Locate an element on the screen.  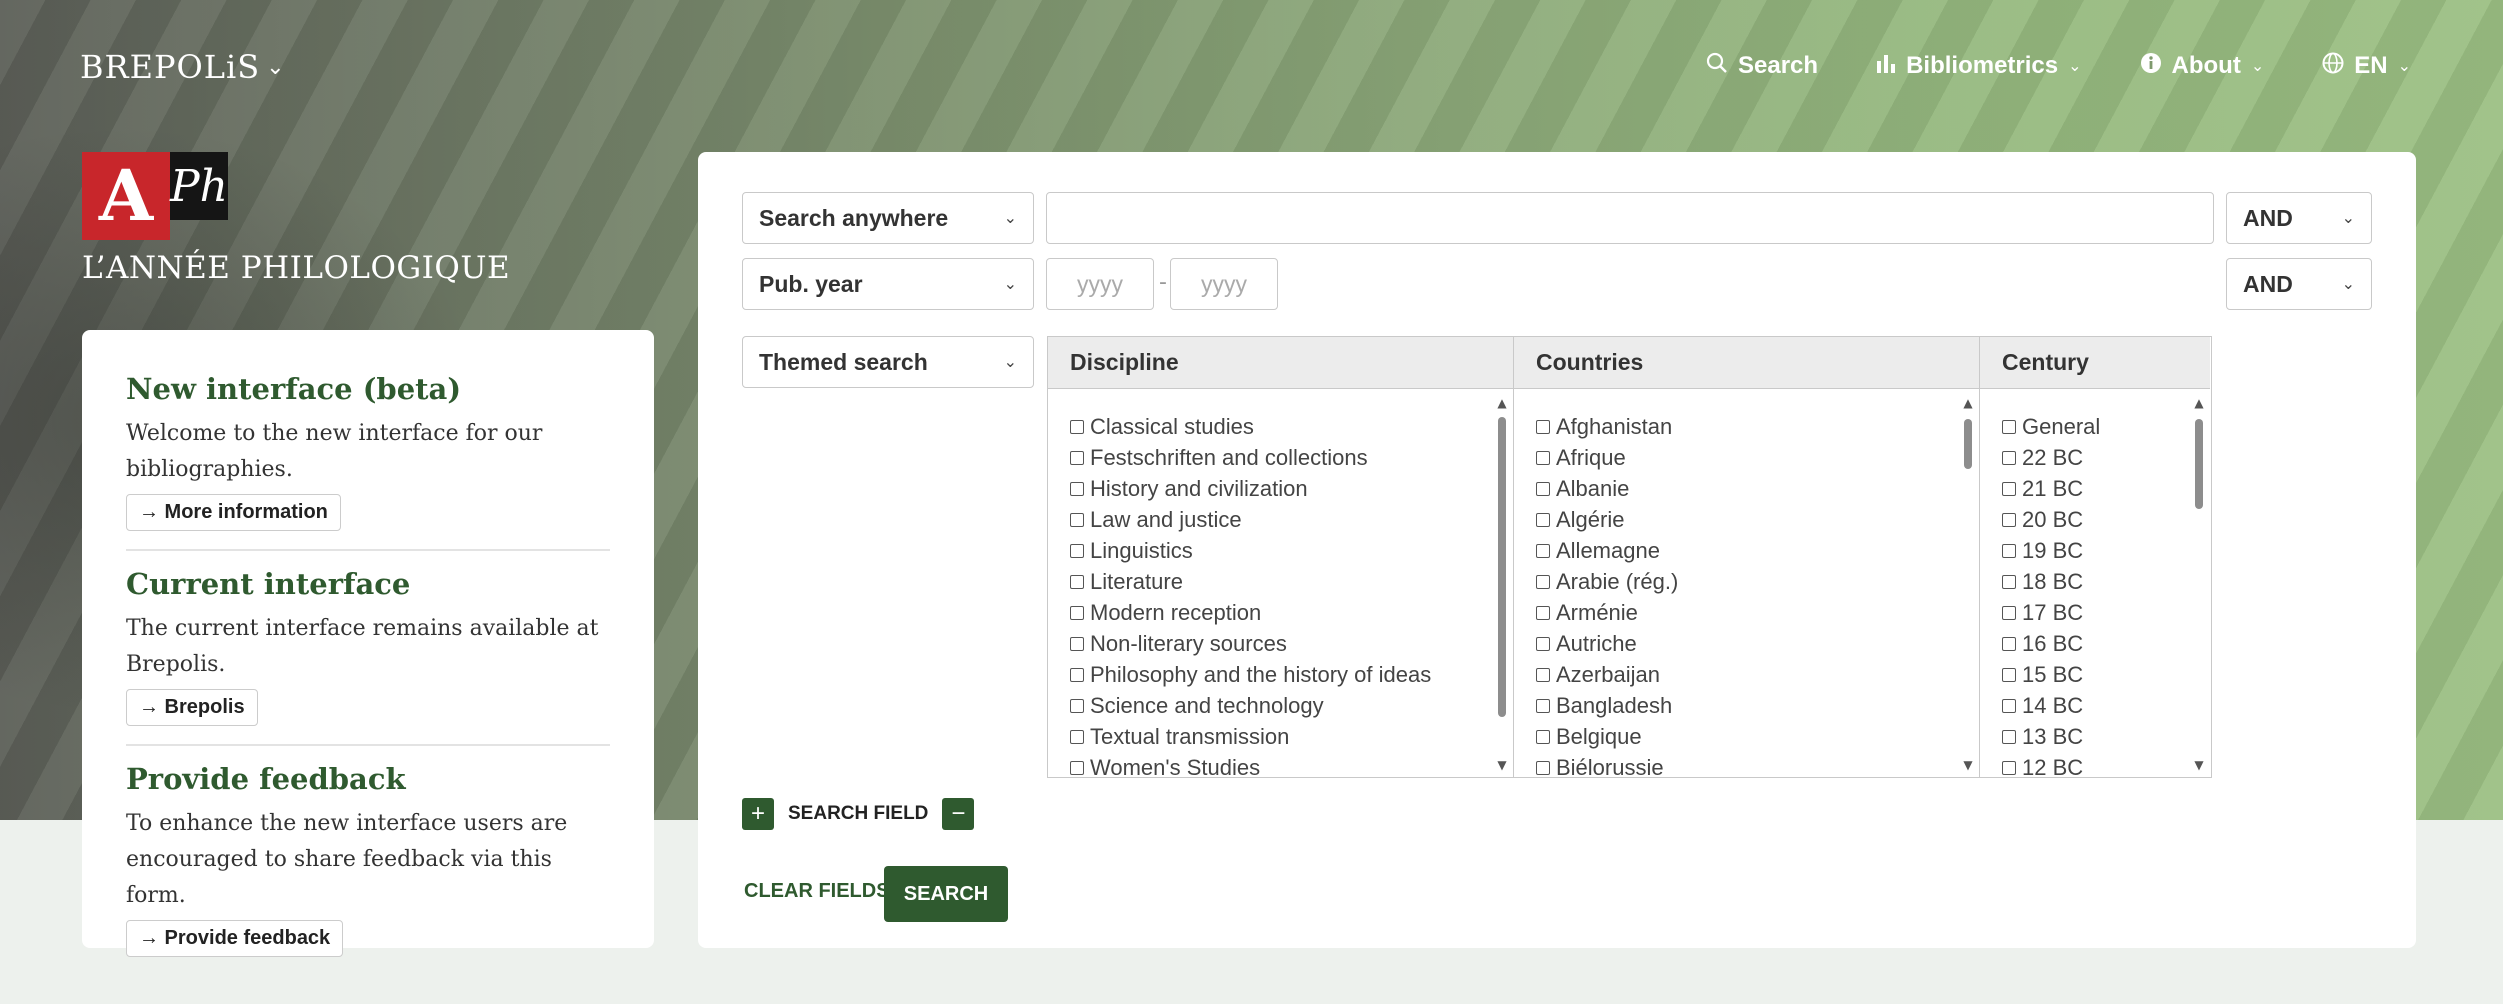
remove-search-field-button: − is located at coordinates (958, 814).